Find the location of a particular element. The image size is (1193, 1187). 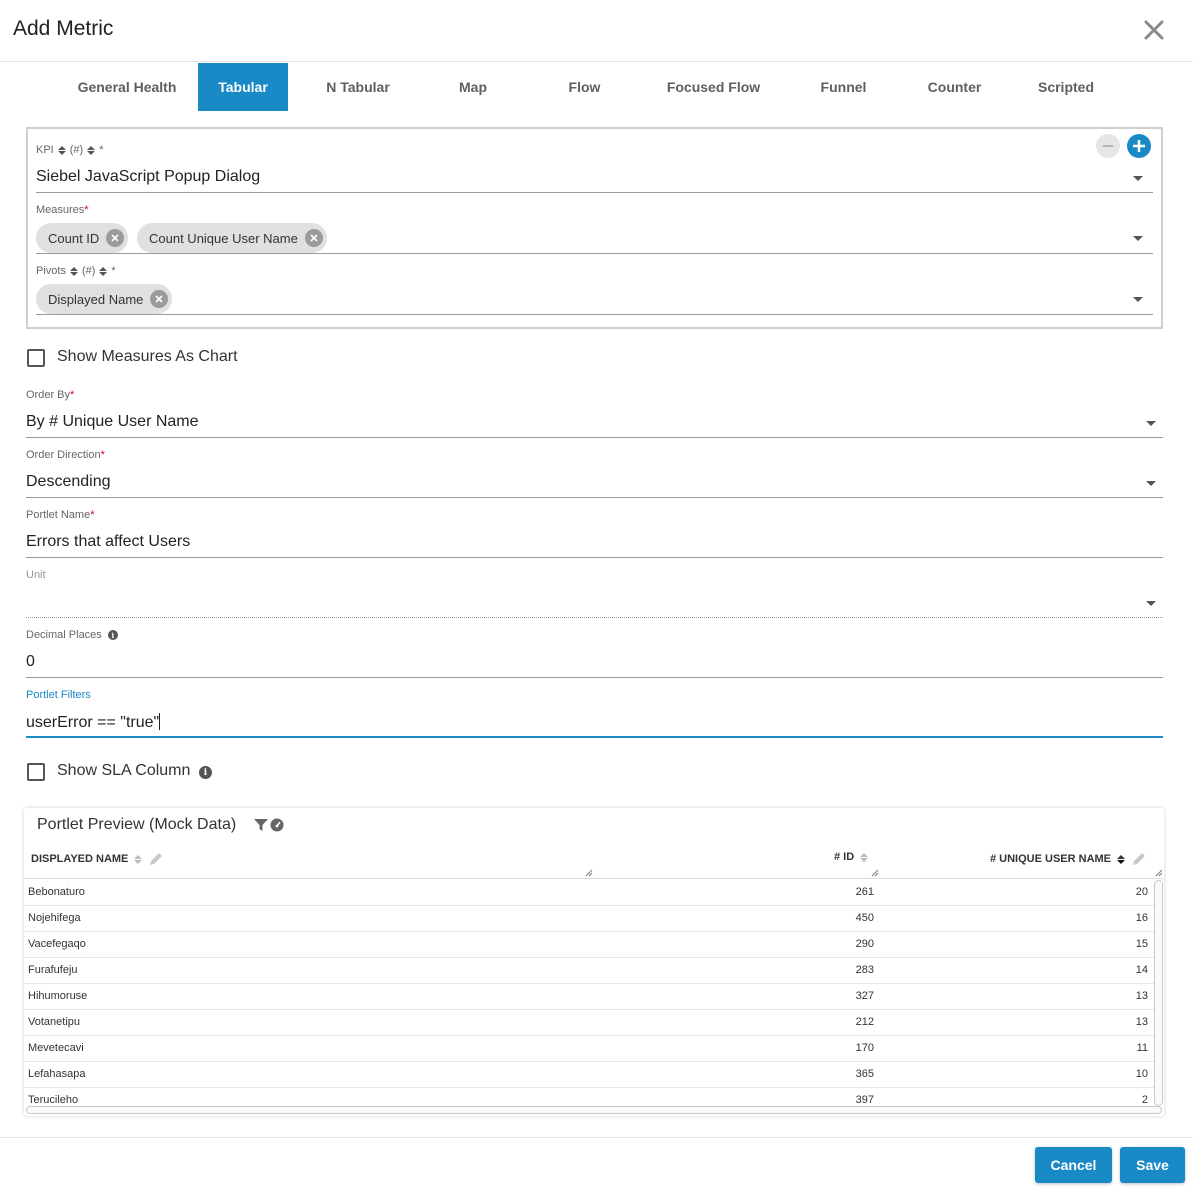

filter-icon is located at coordinates (261, 825).